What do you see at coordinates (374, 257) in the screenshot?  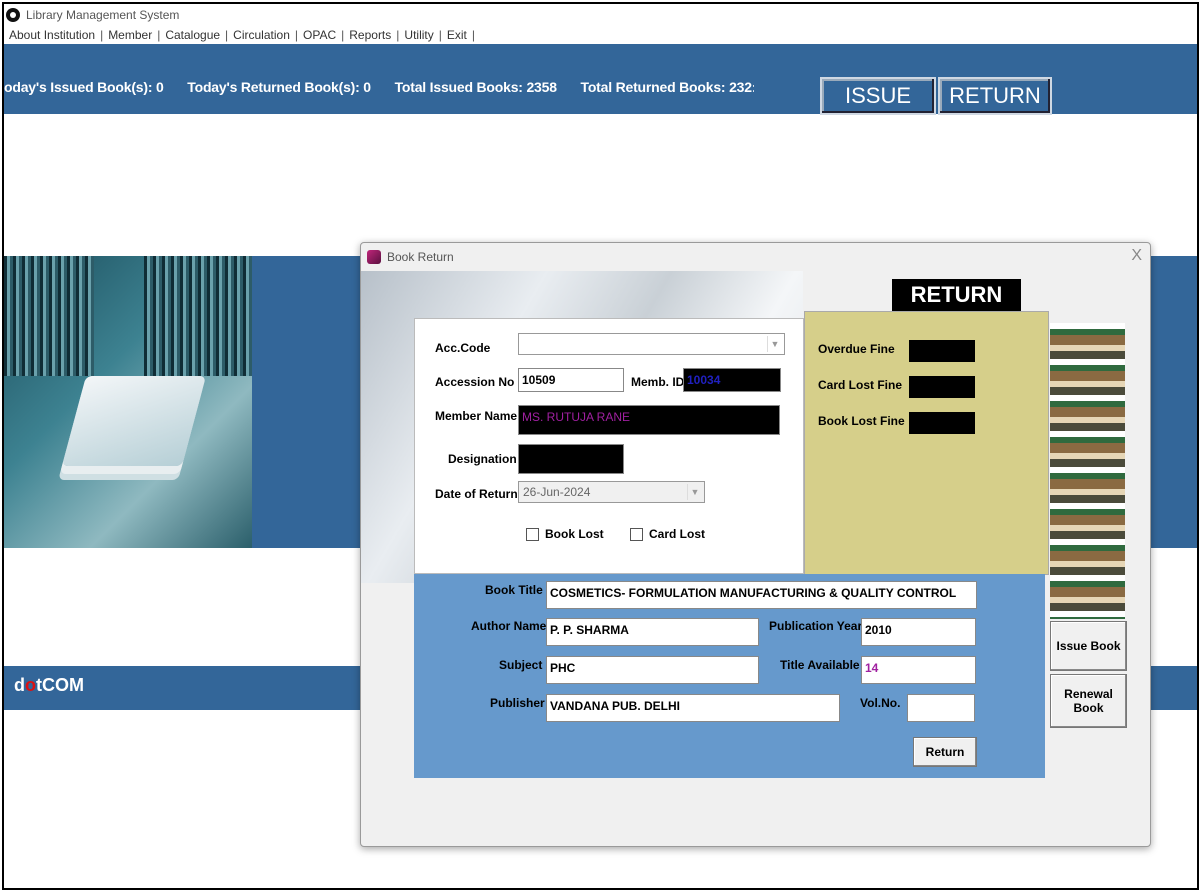 I see `book-icon` at bounding box center [374, 257].